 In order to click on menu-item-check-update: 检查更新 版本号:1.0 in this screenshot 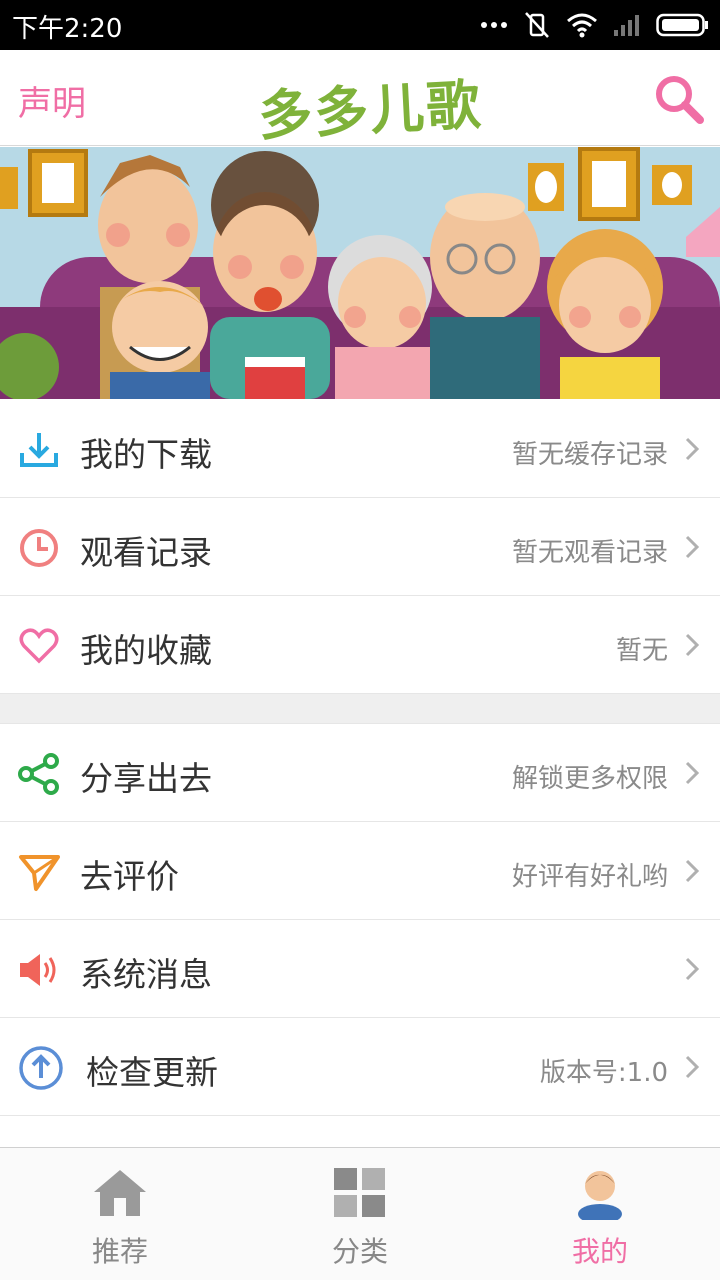, I will do `click(360, 1067)`.